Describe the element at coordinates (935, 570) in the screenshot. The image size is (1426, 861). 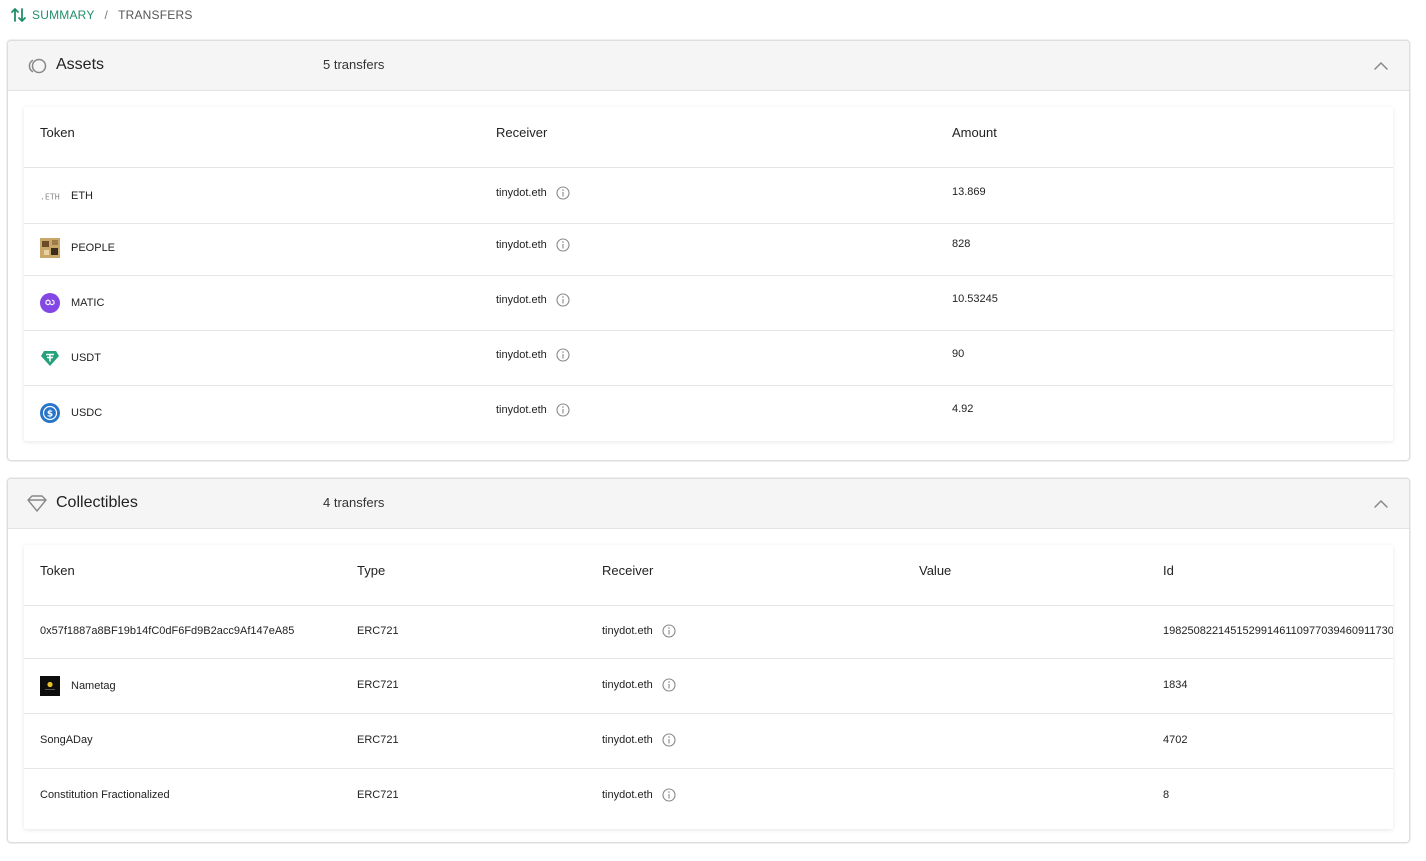
I see `column-header-value: Value` at that location.